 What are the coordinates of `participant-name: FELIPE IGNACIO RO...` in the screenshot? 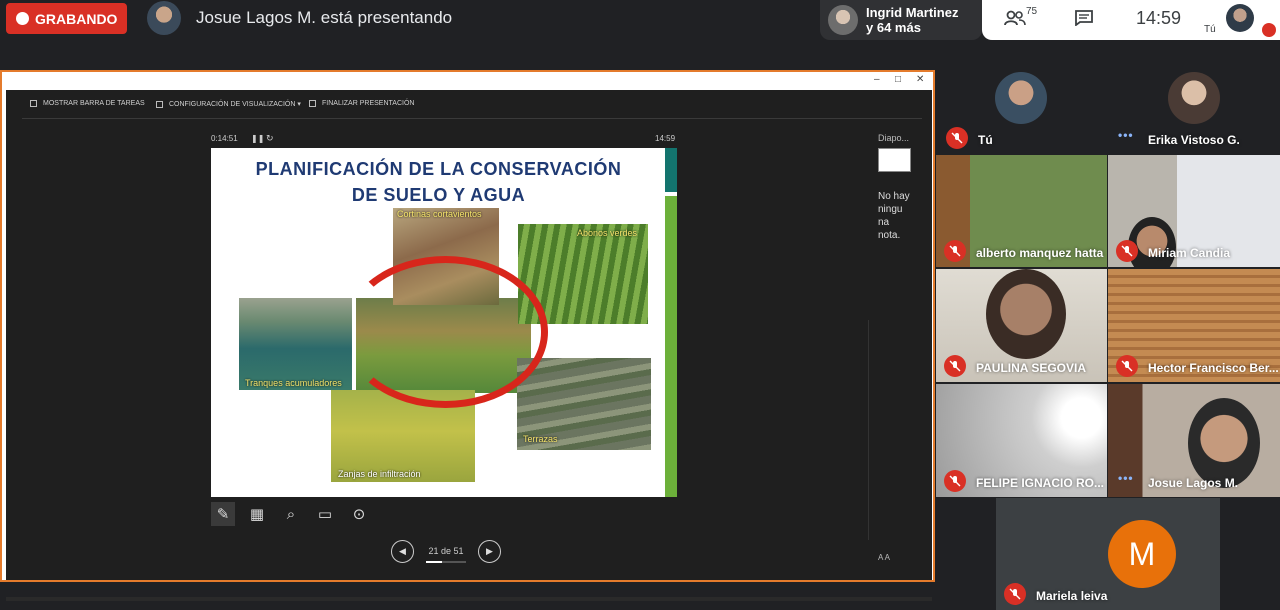 It's located at (1040, 483).